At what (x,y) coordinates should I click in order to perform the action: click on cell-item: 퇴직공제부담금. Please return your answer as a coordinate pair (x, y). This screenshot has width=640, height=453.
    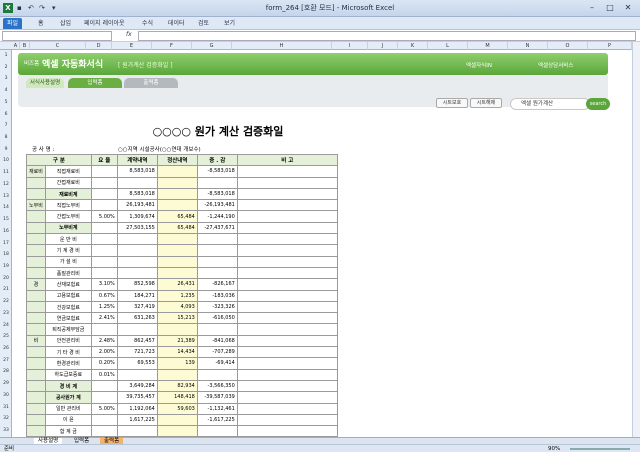
    Looking at the image, I should click on (68, 329).